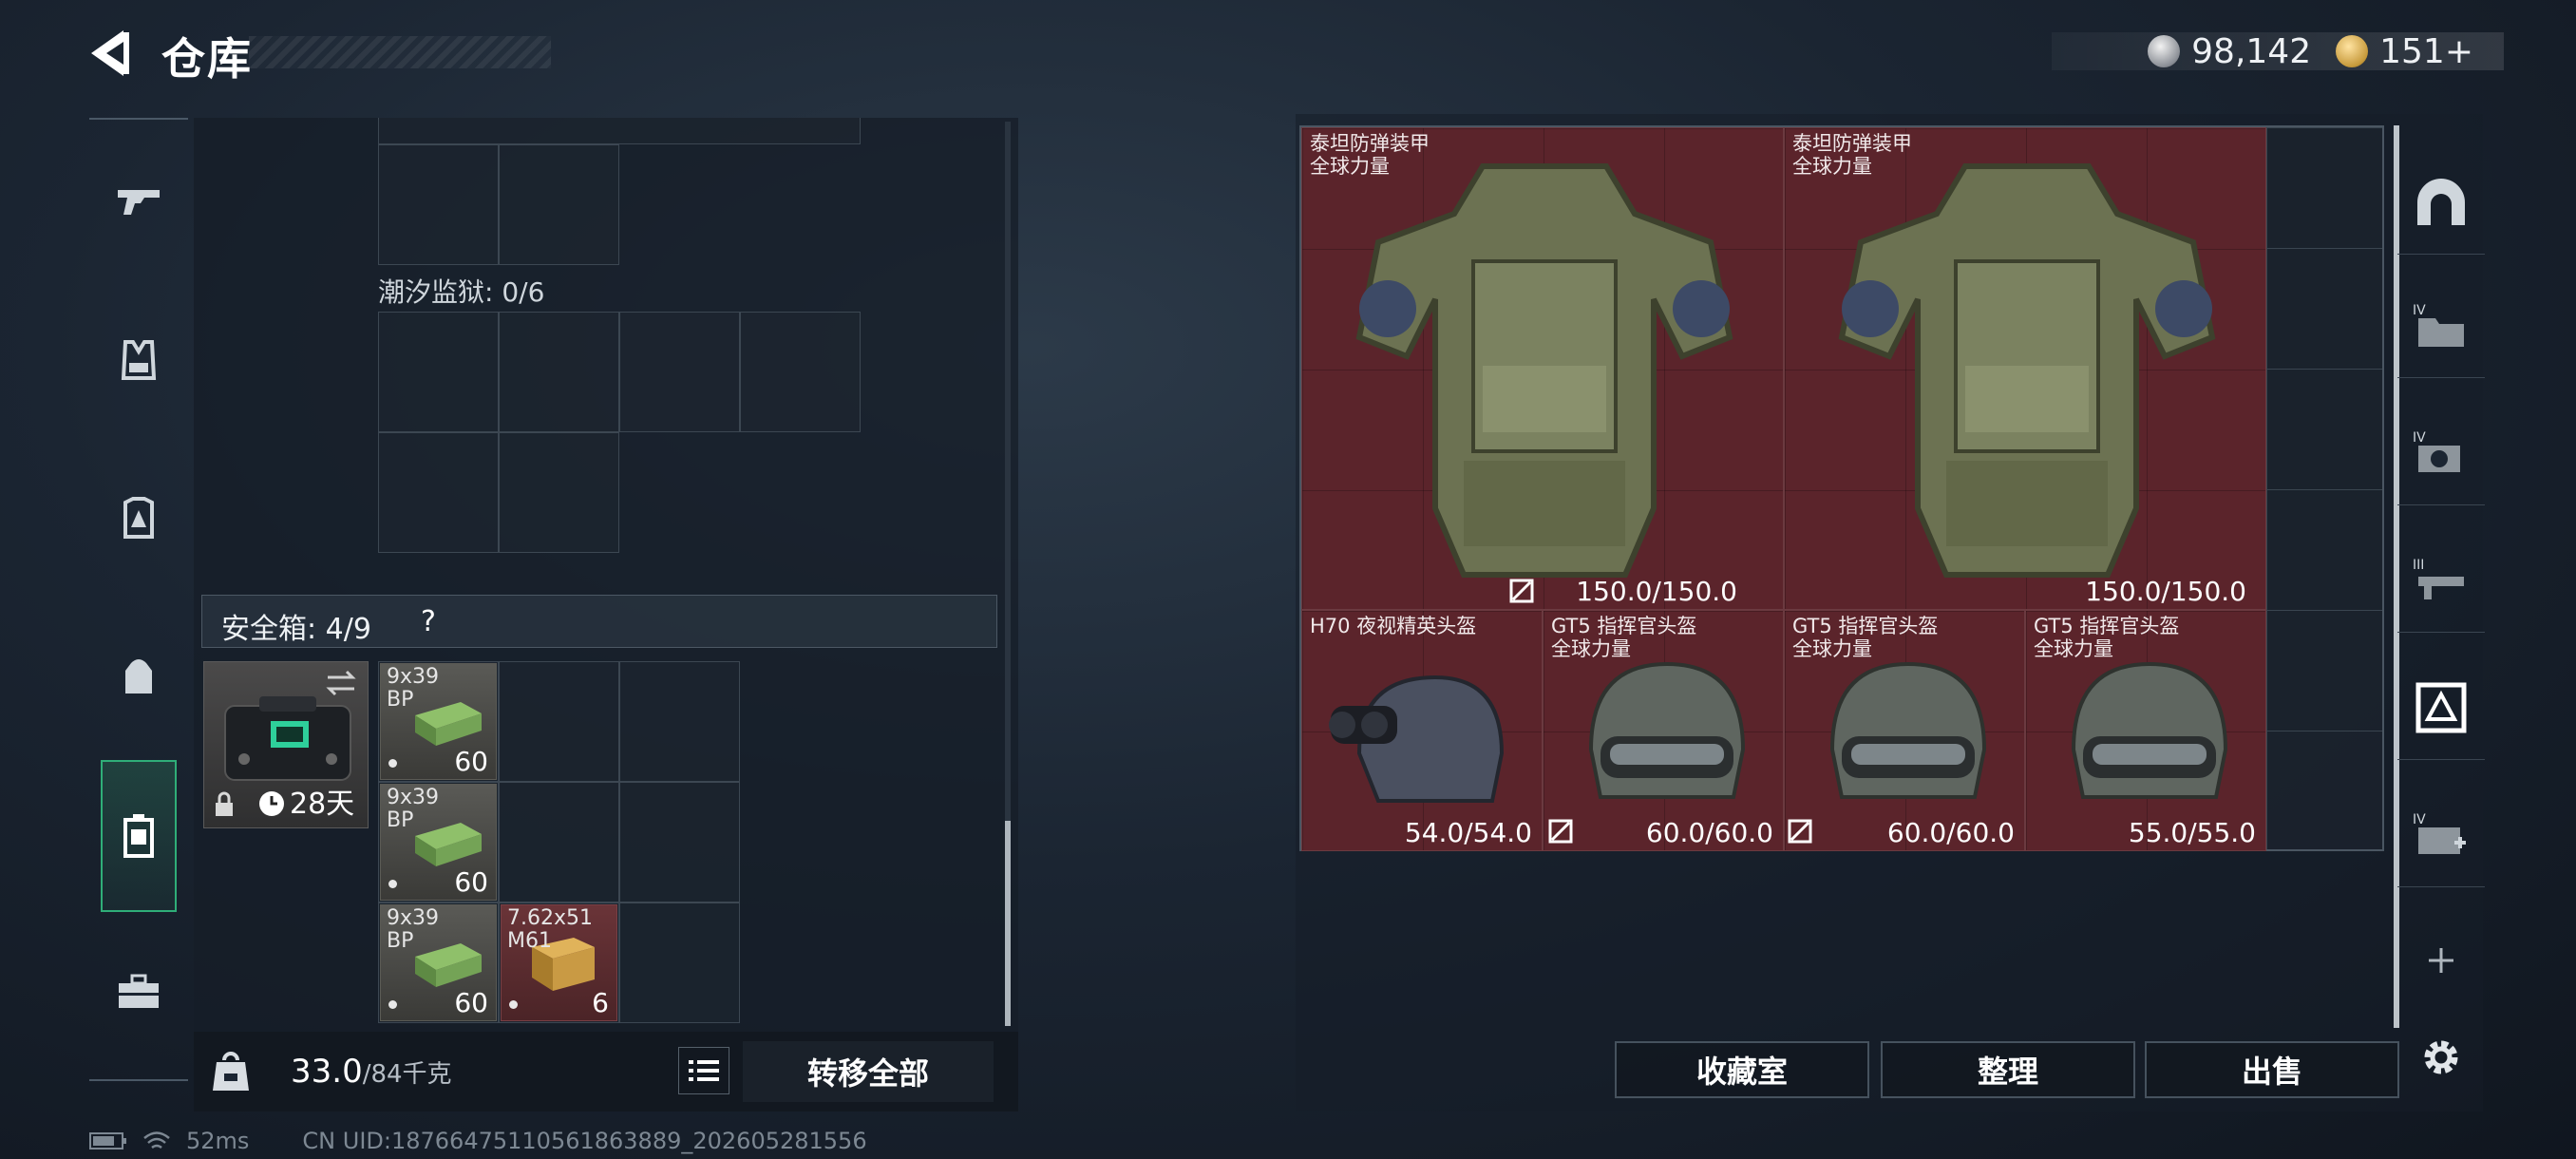  What do you see at coordinates (868, 1071) in the screenshot?
I see `transfer-all-button: 转移全部` at bounding box center [868, 1071].